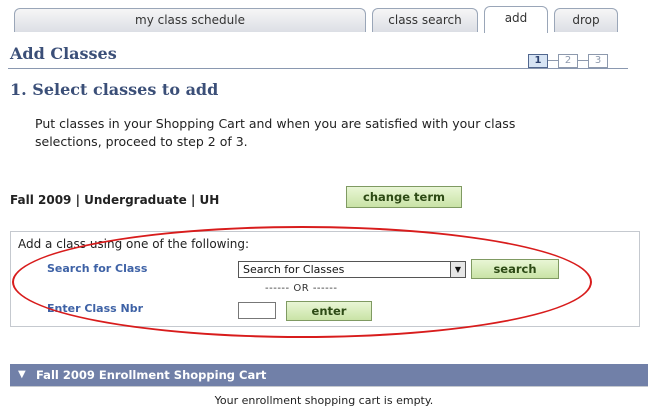 This screenshot has height=415, width=648. I want to click on step-1: 1, so click(538, 61).